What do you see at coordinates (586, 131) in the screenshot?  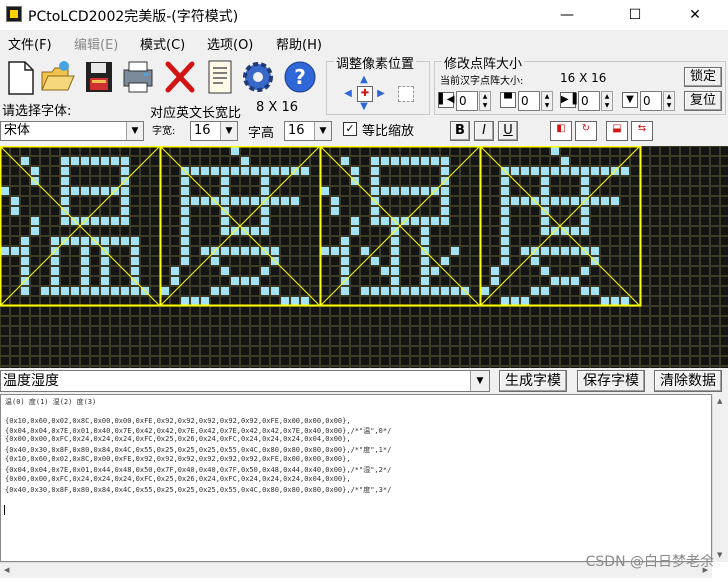 I see `rotate-icon: ↻` at bounding box center [586, 131].